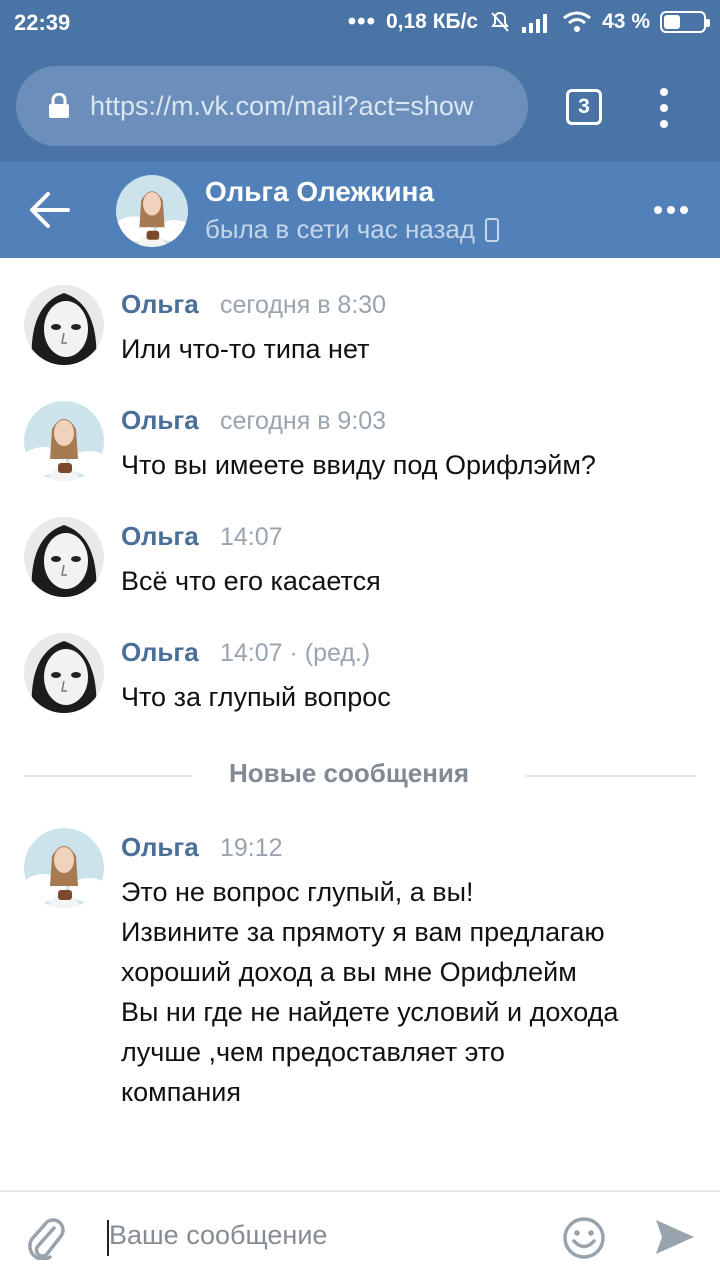 The image size is (720, 1280). I want to click on message-time: 14:07 · (ред.), so click(295, 653).